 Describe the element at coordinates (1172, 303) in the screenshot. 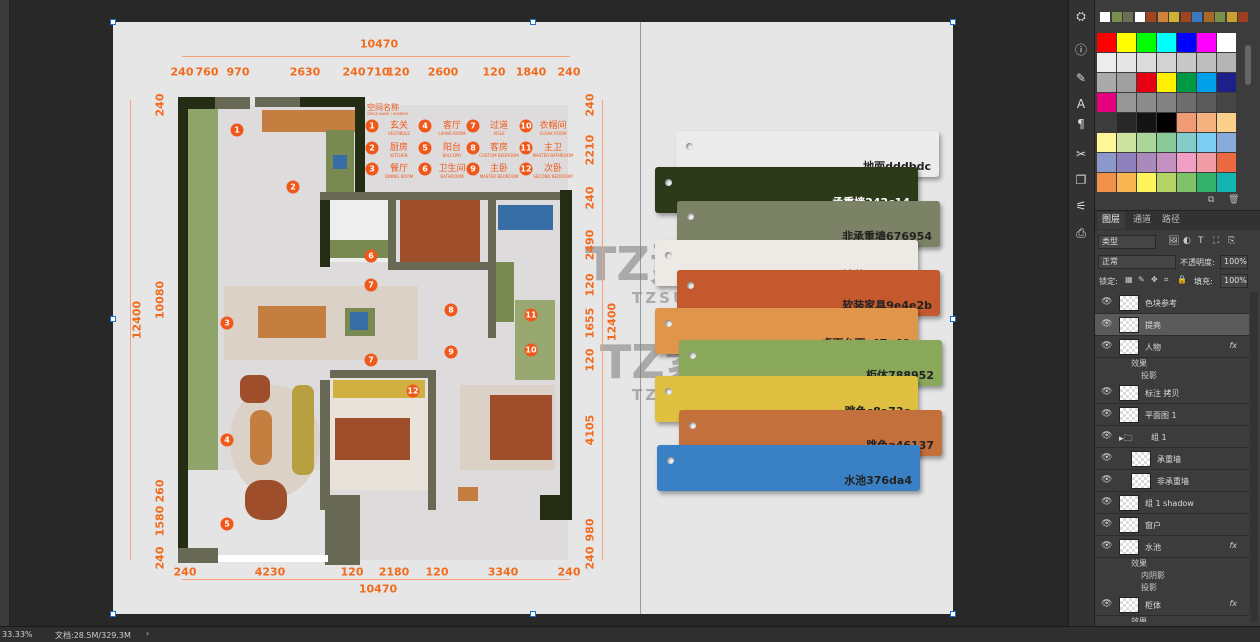

I see `layer-row: 👁 色块参考` at that location.